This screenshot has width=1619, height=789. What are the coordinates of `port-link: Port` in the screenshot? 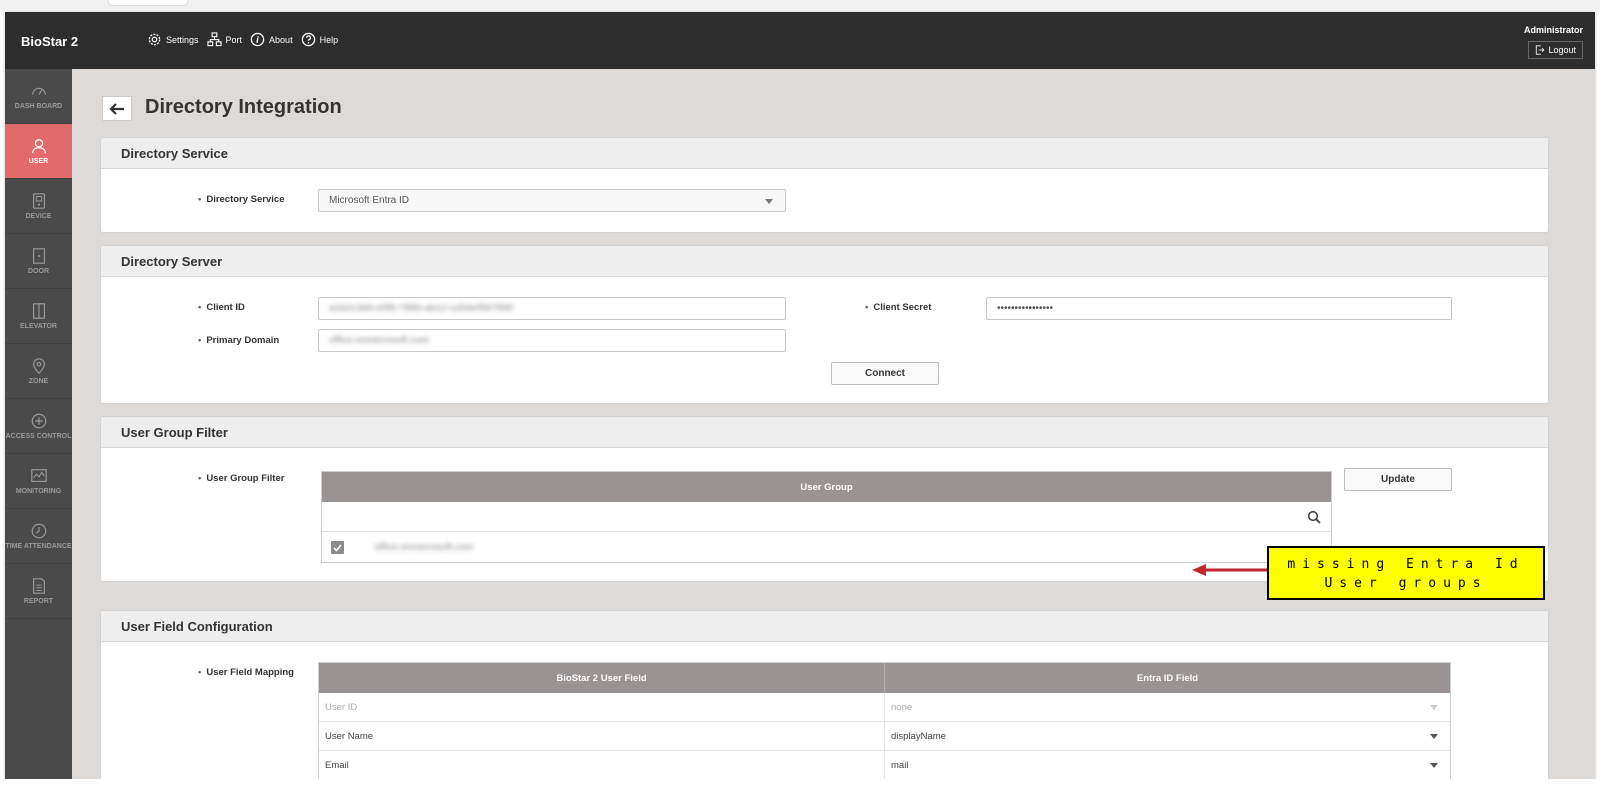 It's located at (224, 39).